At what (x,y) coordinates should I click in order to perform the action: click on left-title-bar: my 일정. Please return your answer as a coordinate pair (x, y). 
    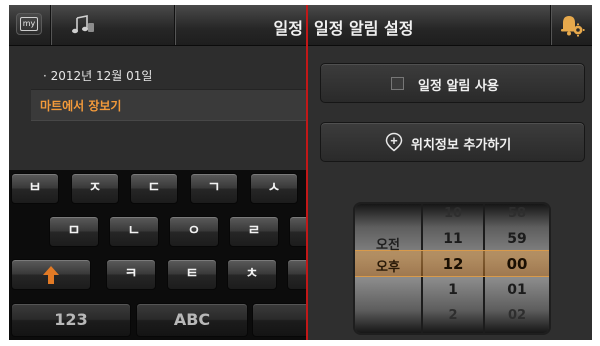
    Looking at the image, I should click on (158, 25).